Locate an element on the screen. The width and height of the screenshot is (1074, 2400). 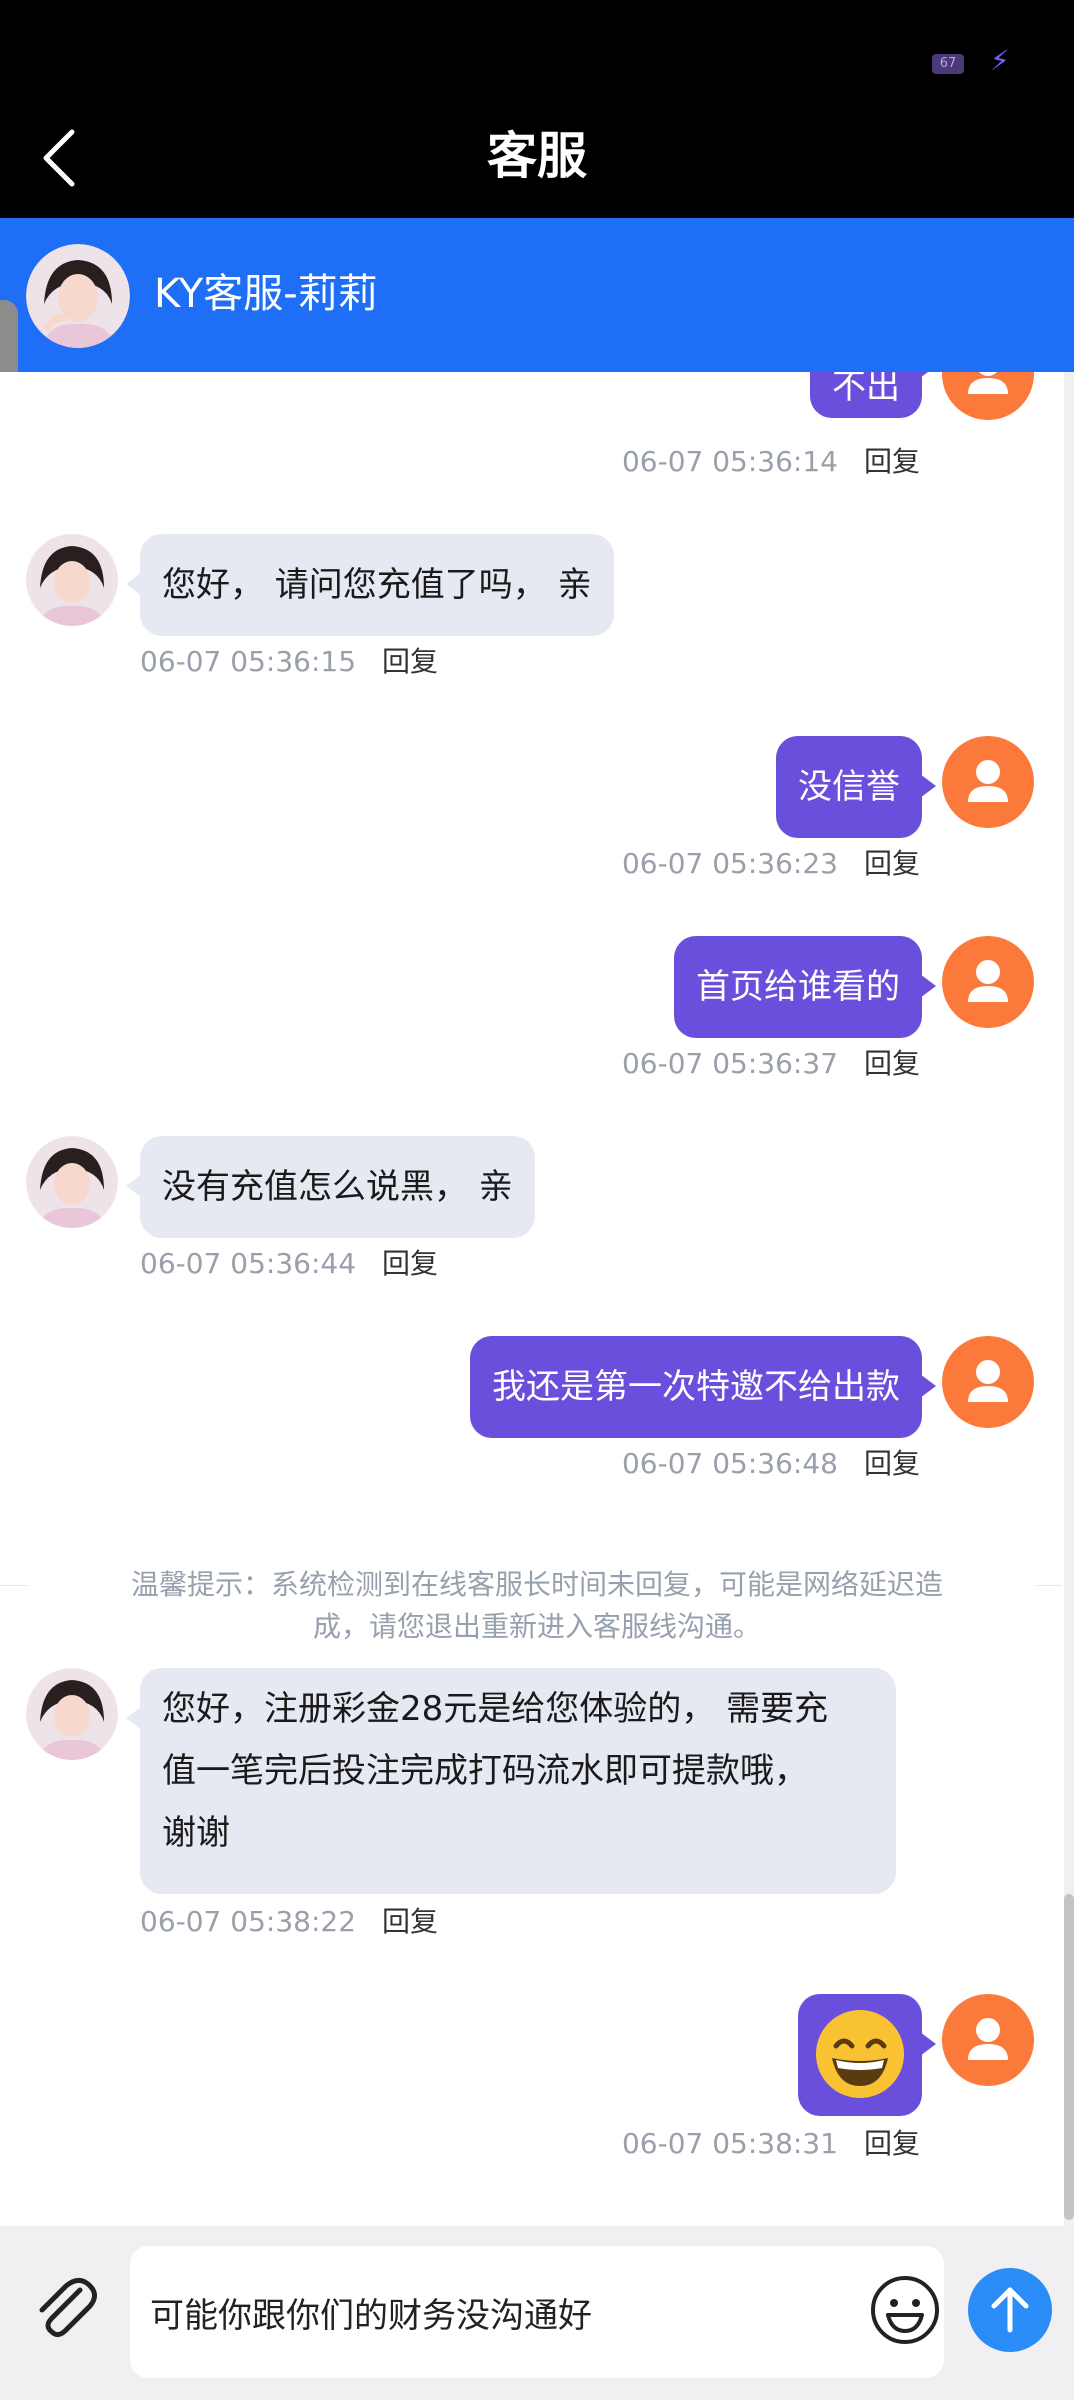
smiley-icon is located at coordinates (905, 2310).